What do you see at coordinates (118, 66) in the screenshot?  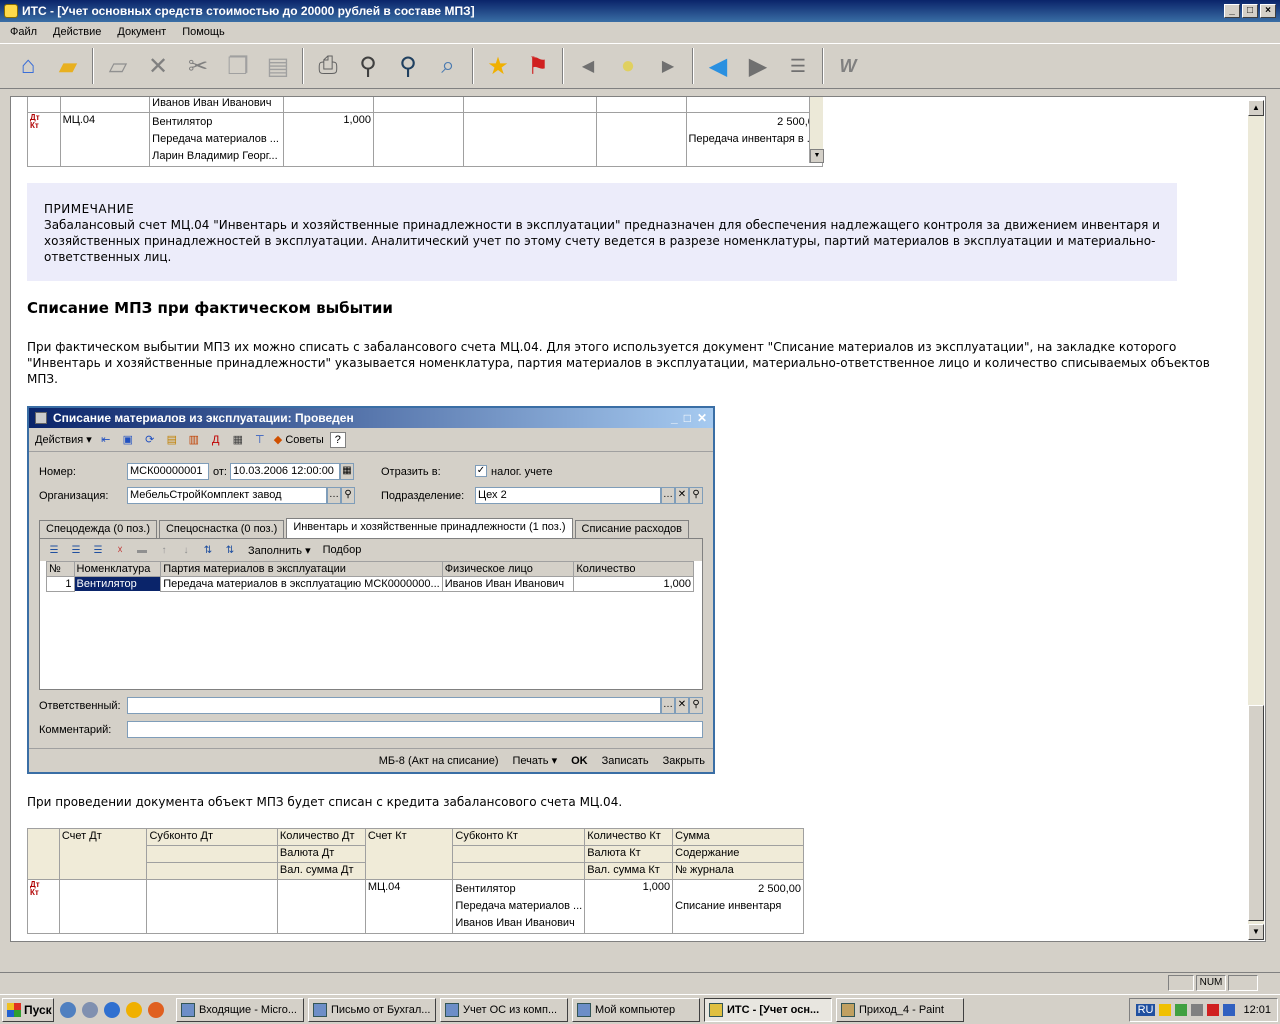 I see `folder-icon: ▱` at bounding box center [118, 66].